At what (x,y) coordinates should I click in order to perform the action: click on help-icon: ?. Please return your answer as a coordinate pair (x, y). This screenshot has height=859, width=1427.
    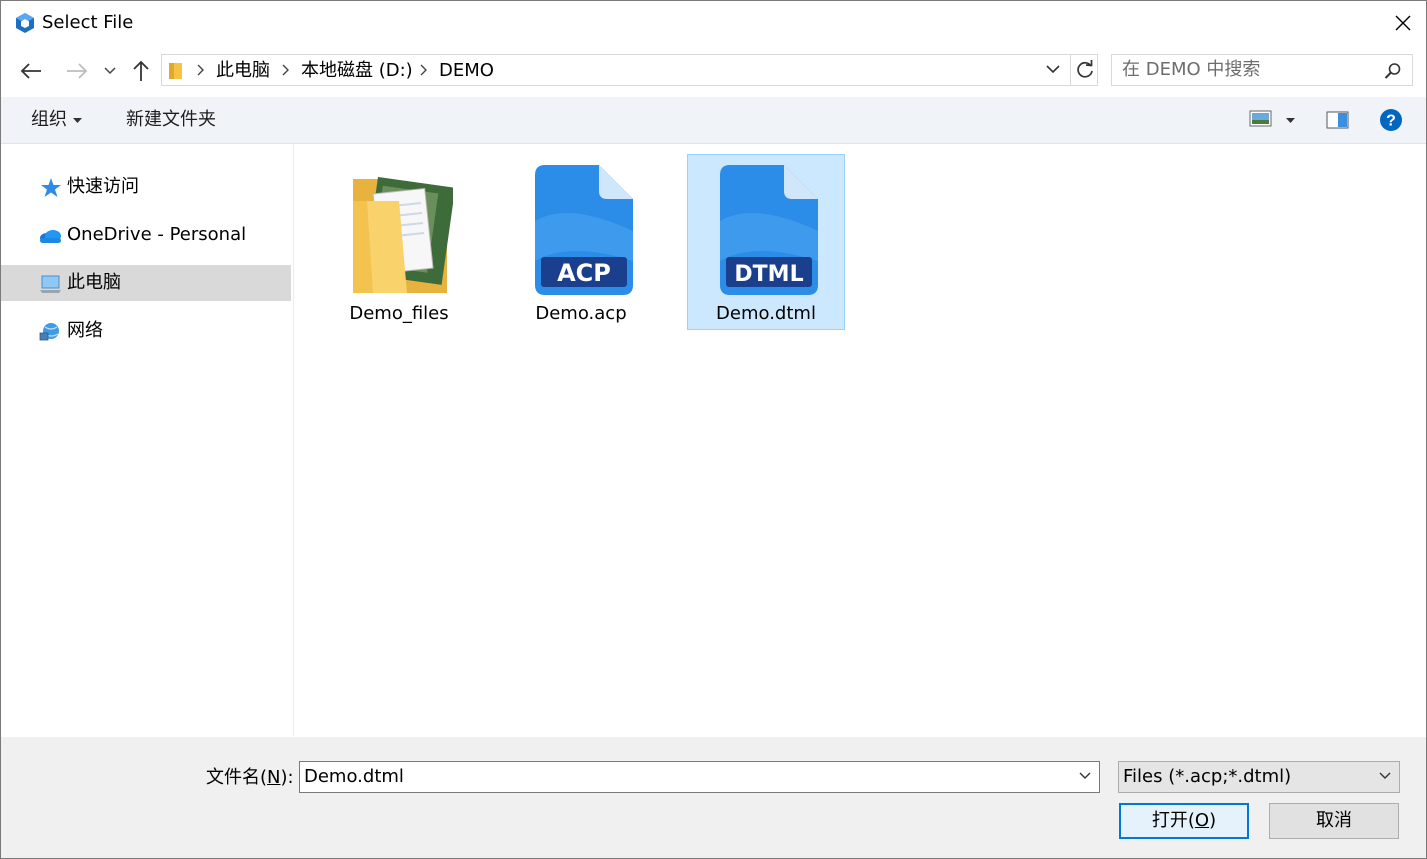
    Looking at the image, I should click on (1391, 120).